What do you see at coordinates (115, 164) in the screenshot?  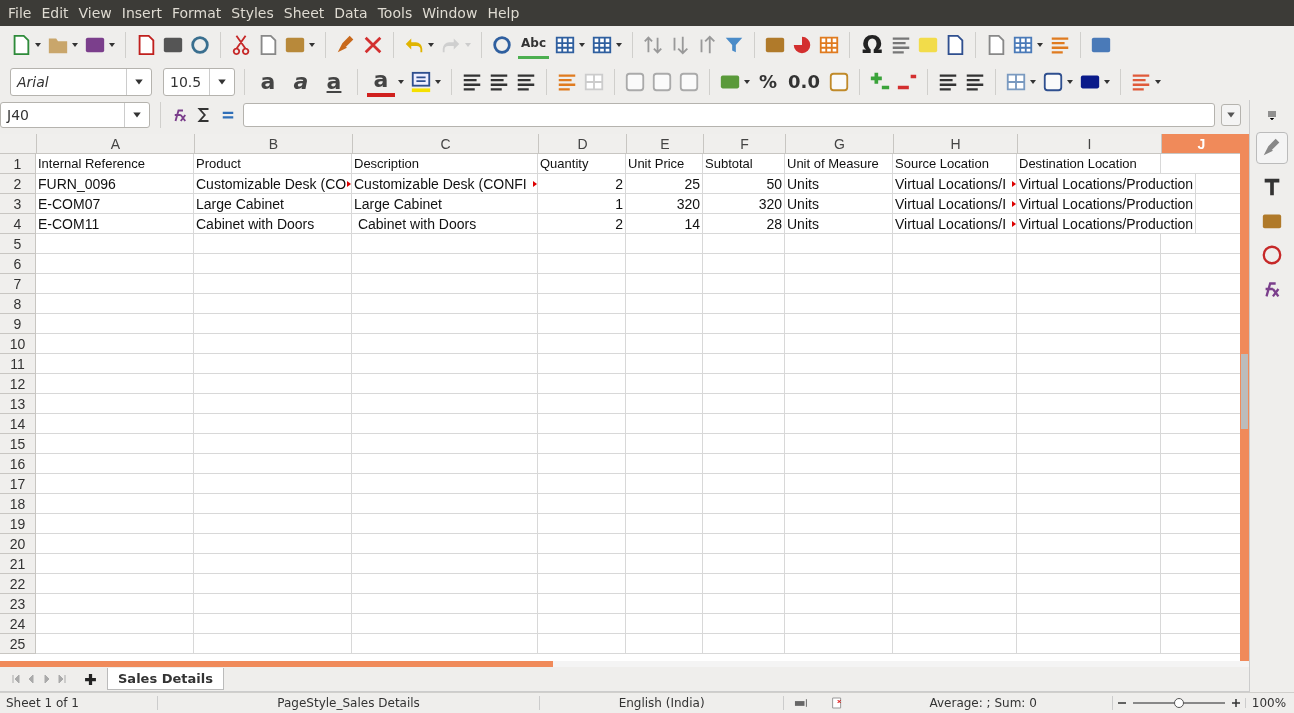 I see `table-cell: Internal Reference` at bounding box center [115, 164].